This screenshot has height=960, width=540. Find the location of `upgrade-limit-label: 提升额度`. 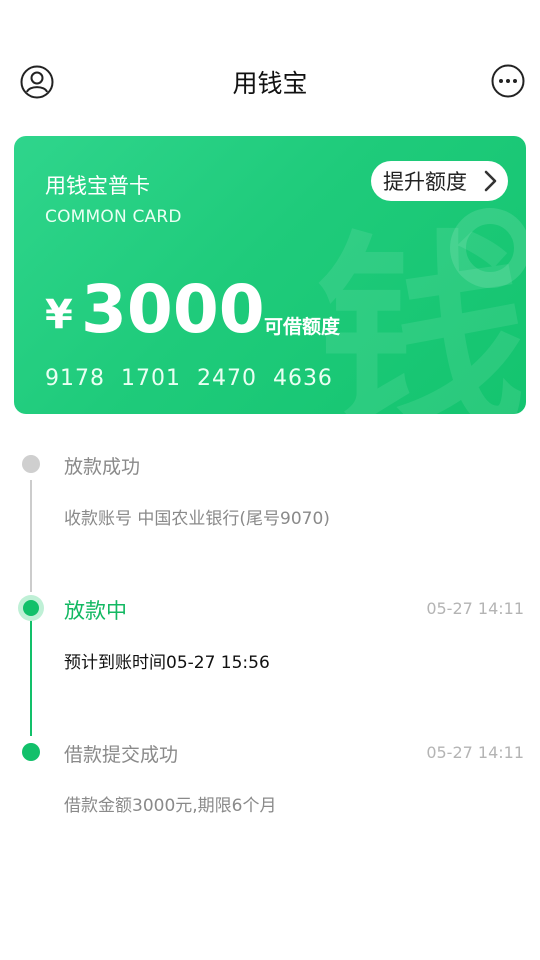

upgrade-limit-label: 提升额度 is located at coordinates (425, 182).